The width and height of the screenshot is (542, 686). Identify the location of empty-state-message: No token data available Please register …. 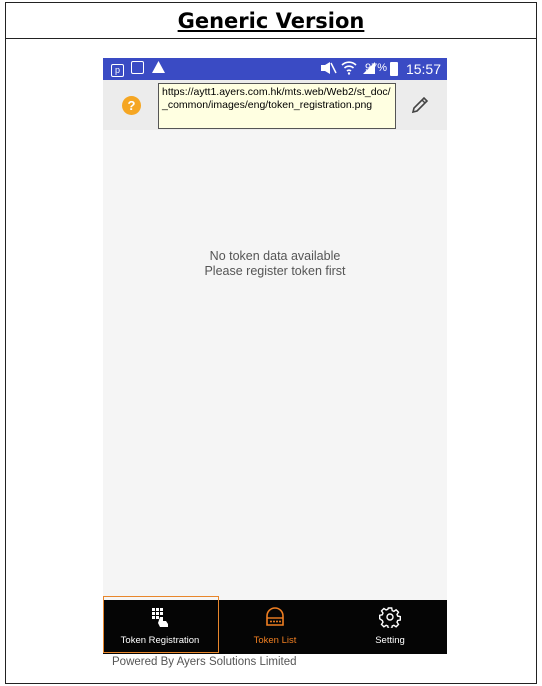
(275, 264).